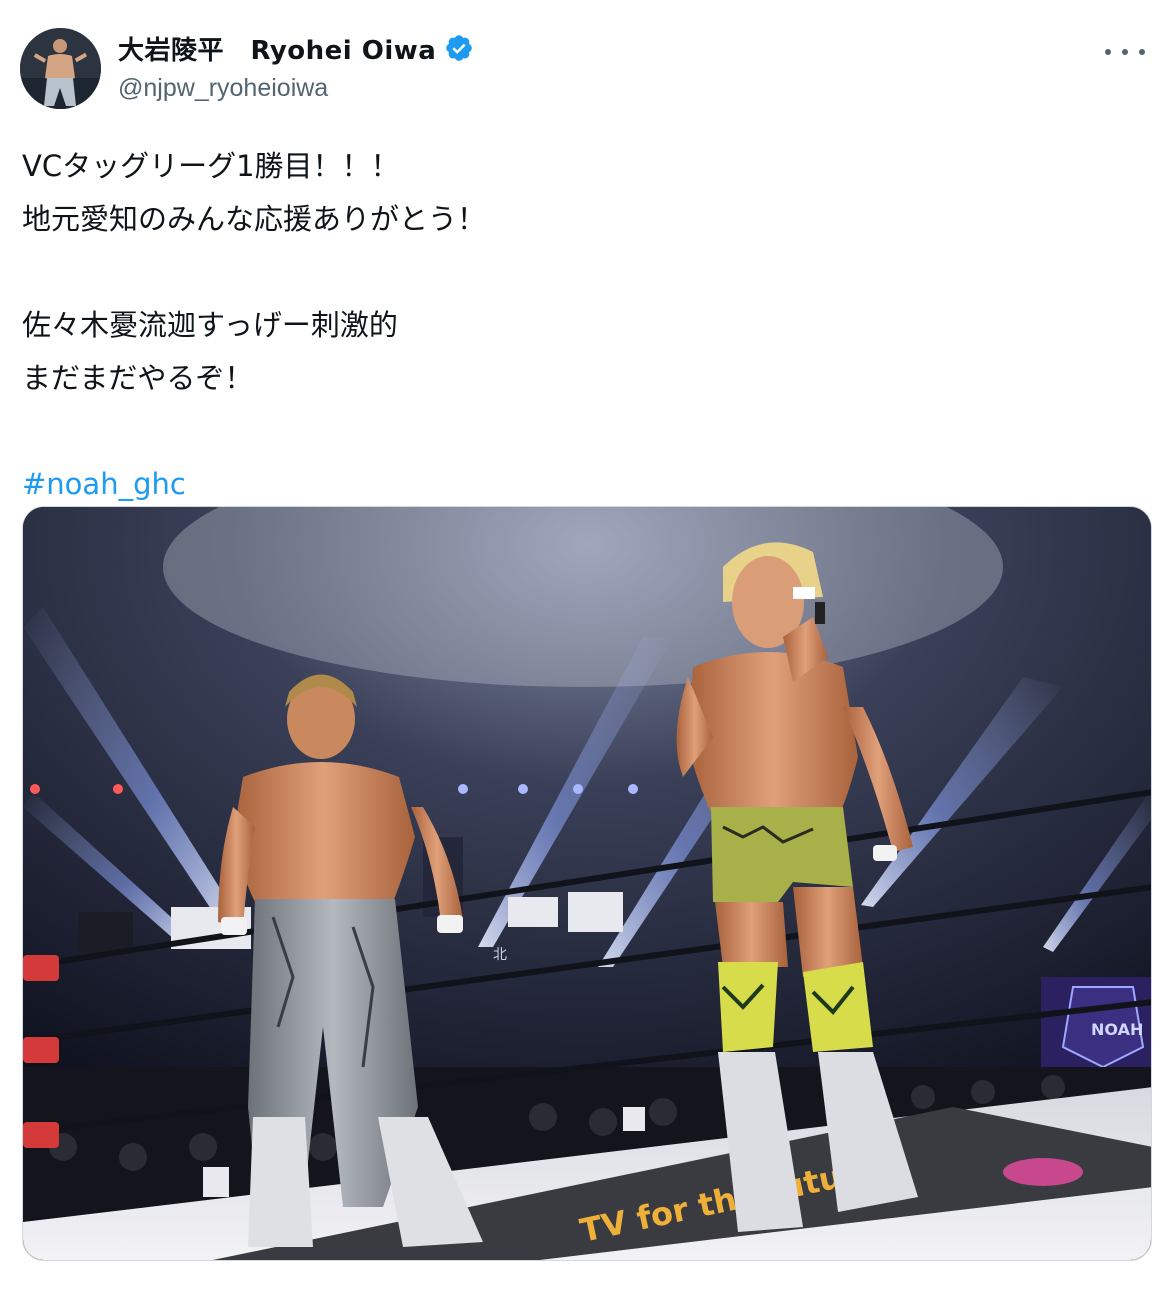  I want to click on author-avatar, so click(60, 68).